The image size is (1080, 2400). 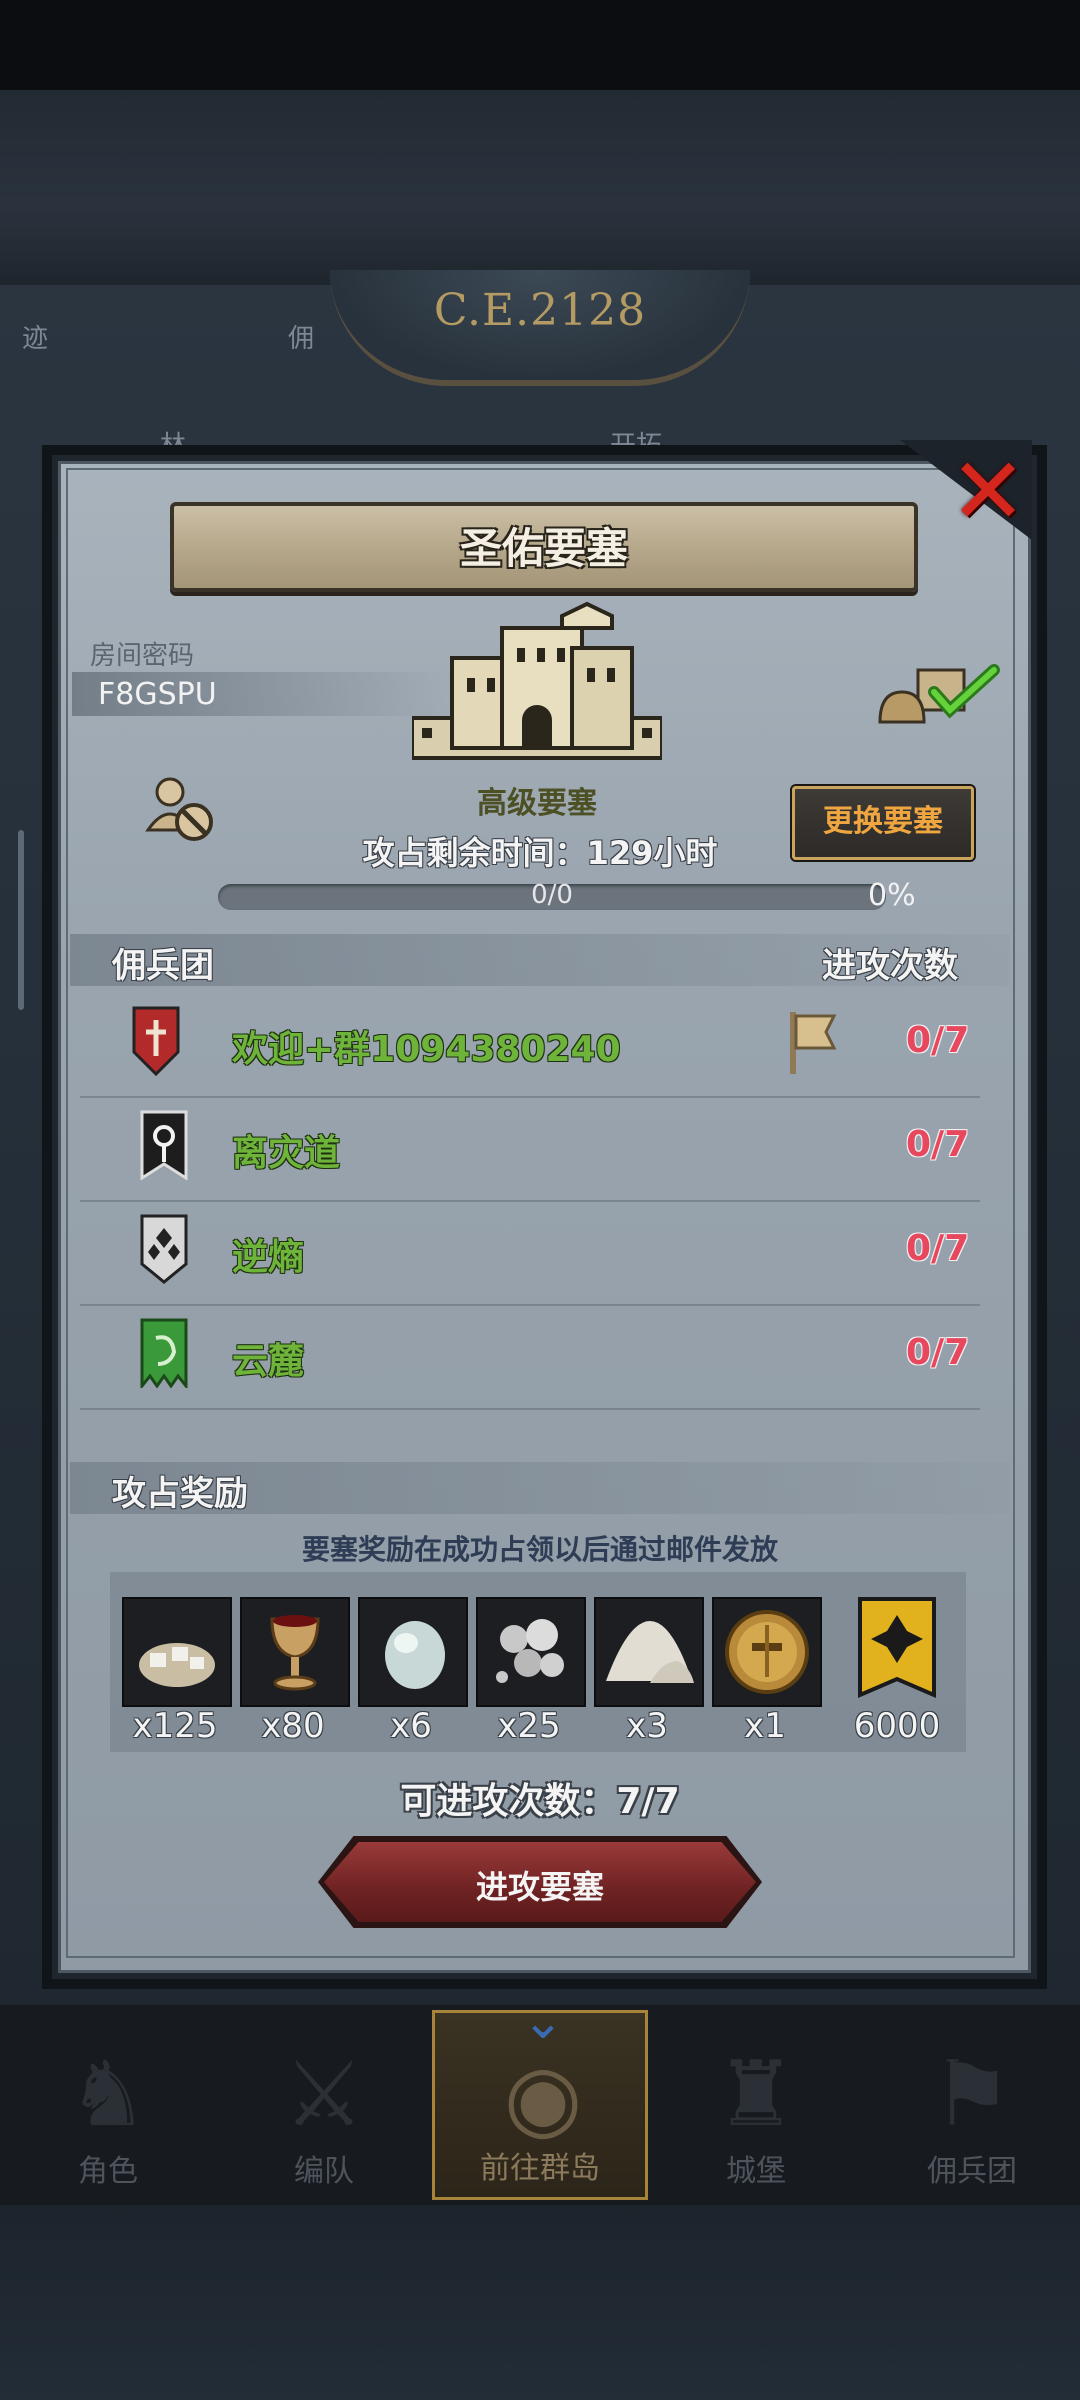 What do you see at coordinates (177, 1665) in the screenshot?
I see `stone-pile-icon` at bounding box center [177, 1665].